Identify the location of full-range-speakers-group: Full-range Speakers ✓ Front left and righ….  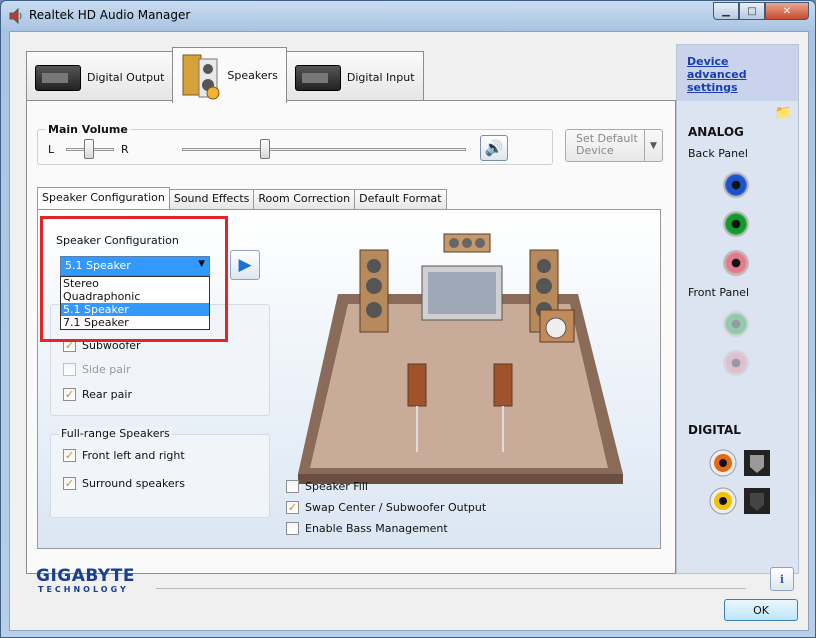
(160, 472).